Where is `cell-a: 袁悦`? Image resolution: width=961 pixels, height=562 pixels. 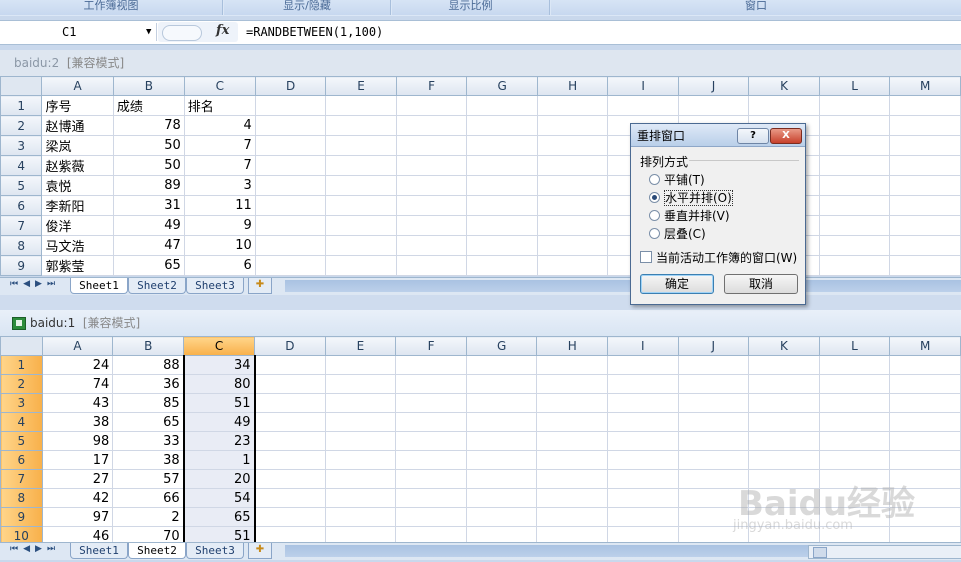
cell-a: 袁悦 is located at coordinates (77, 185).